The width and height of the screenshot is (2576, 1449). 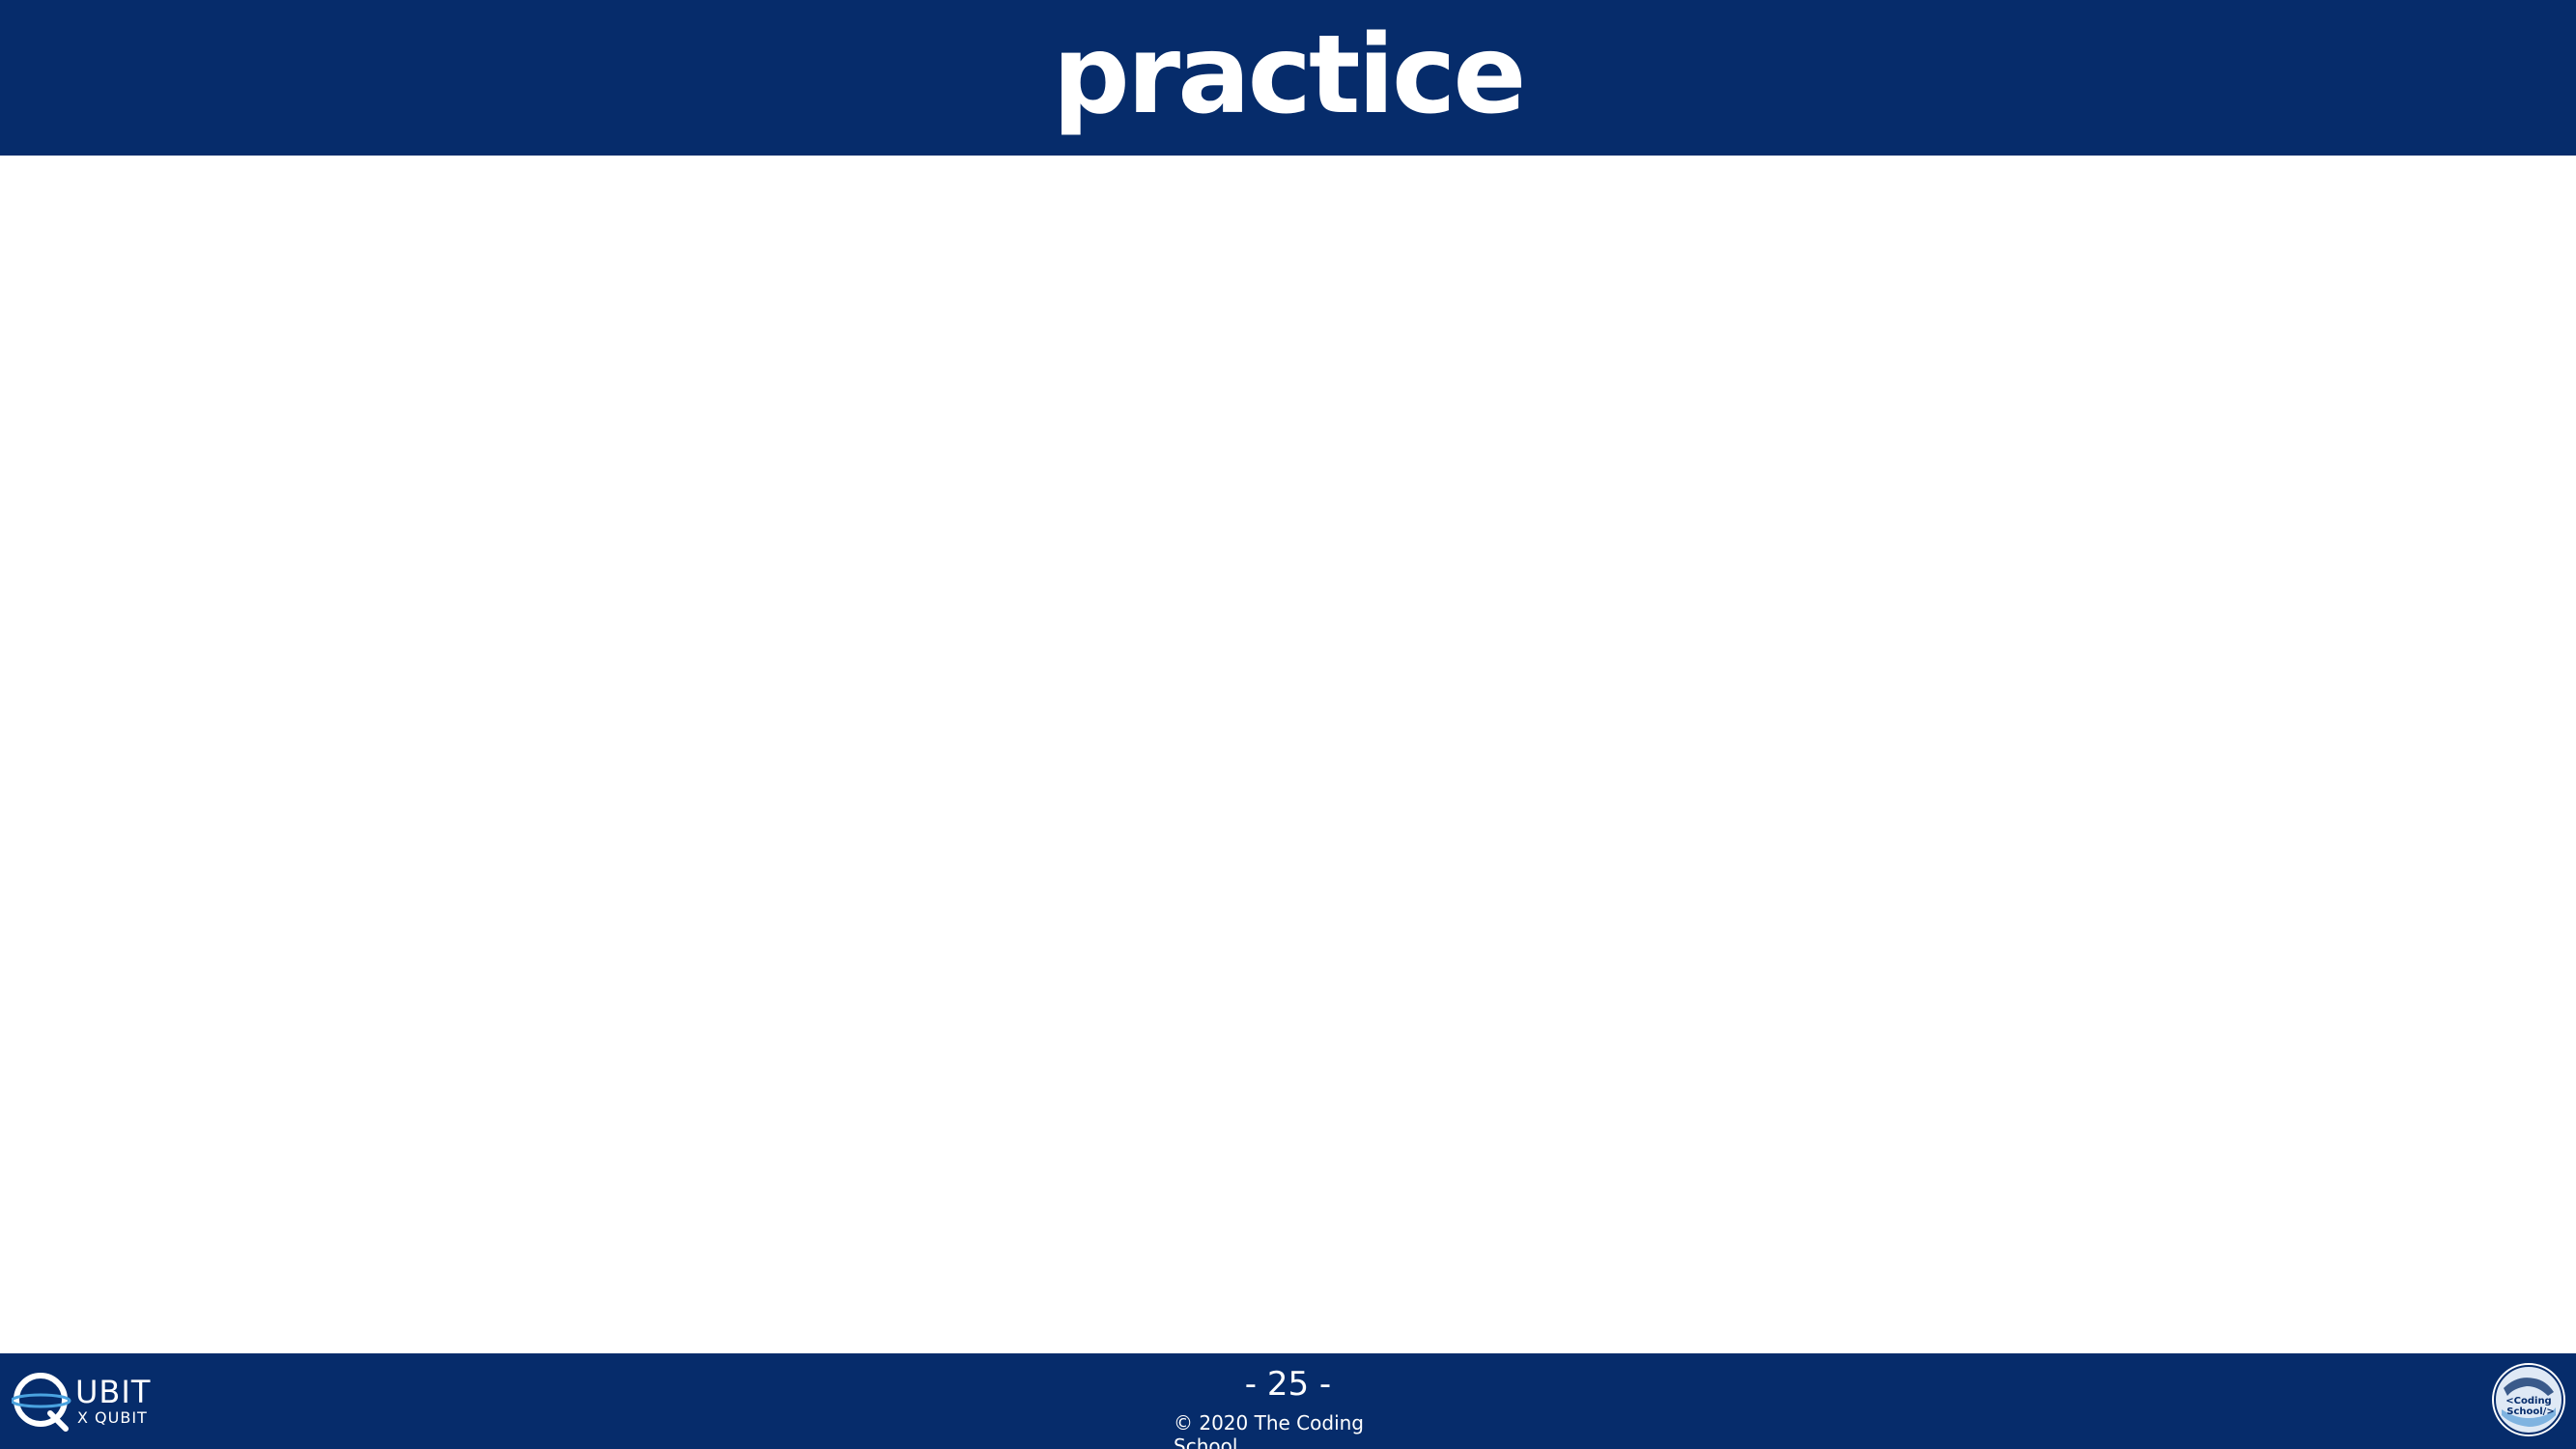 What do you see at coordinates (1289, 75) in the screenshot?
I see `slide-title: practice` at bounding box center [1289, 75].